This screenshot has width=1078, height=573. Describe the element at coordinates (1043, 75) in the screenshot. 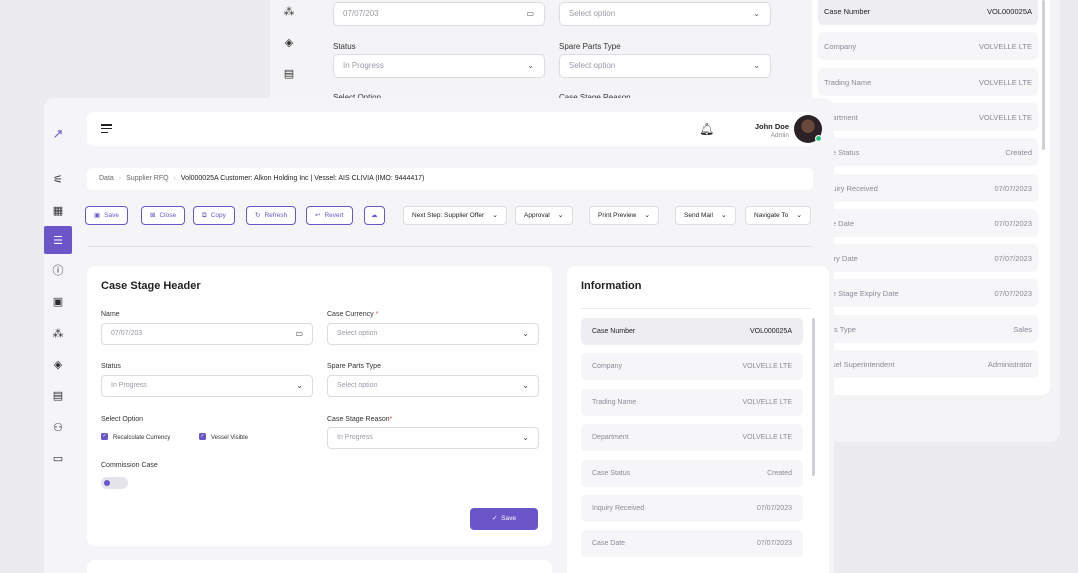

I see `background-scrollbar` at that location.